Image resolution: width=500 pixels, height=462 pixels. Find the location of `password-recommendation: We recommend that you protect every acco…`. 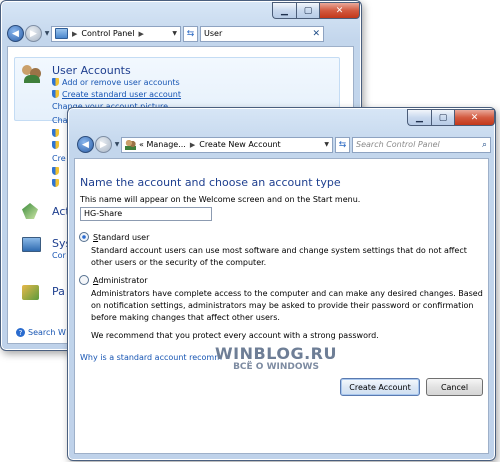

password-recommendation: We recommend that you protect every acco… is located at coordinates (235, 335).